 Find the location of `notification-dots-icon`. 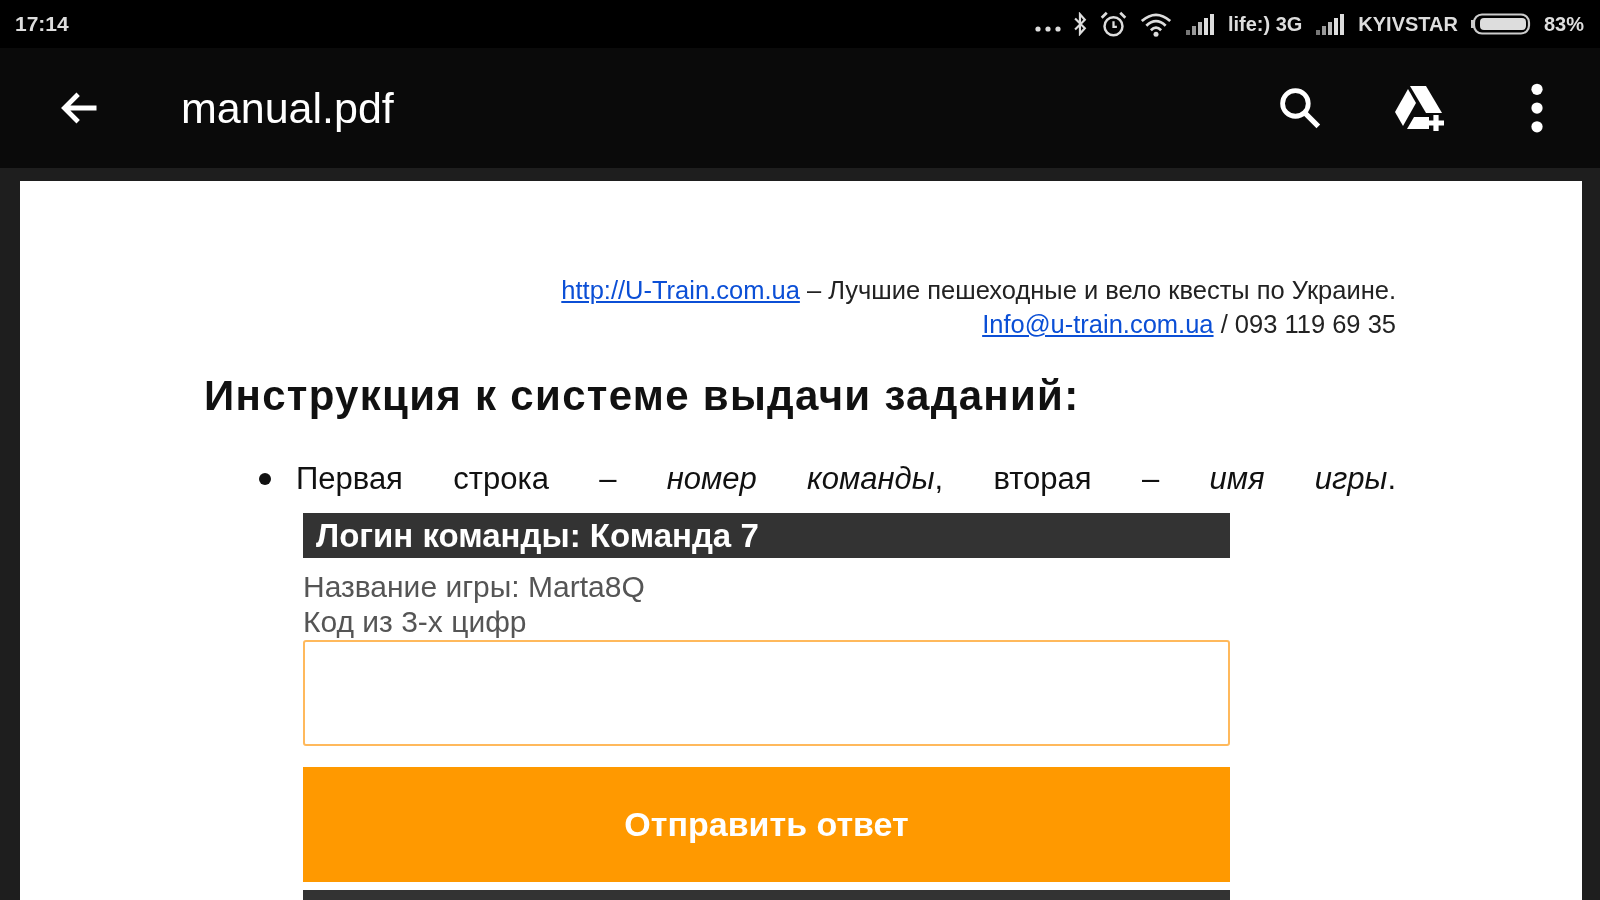

notification-dots-icon is located at coordinates (1047, 29).